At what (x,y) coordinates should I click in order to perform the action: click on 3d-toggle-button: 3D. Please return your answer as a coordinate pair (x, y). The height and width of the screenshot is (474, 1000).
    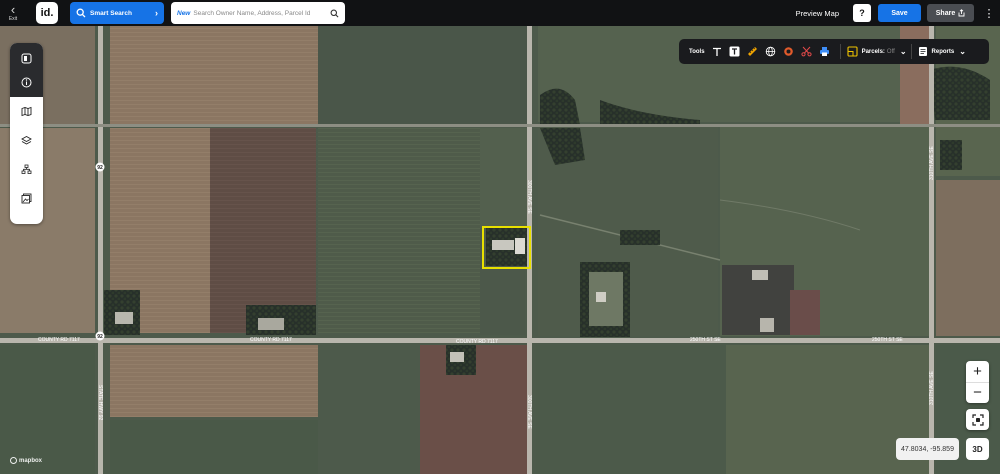
    Looking at the image, I should click on (977, 449).